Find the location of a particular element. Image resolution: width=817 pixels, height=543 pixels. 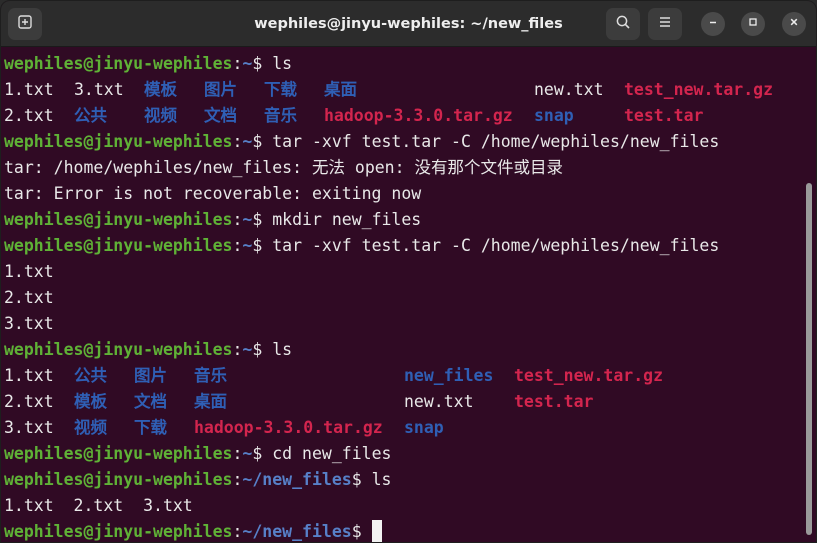

title-bar: wephiles@jinyu-wephiles: ~/new_files is located at coordinates (408, 24).